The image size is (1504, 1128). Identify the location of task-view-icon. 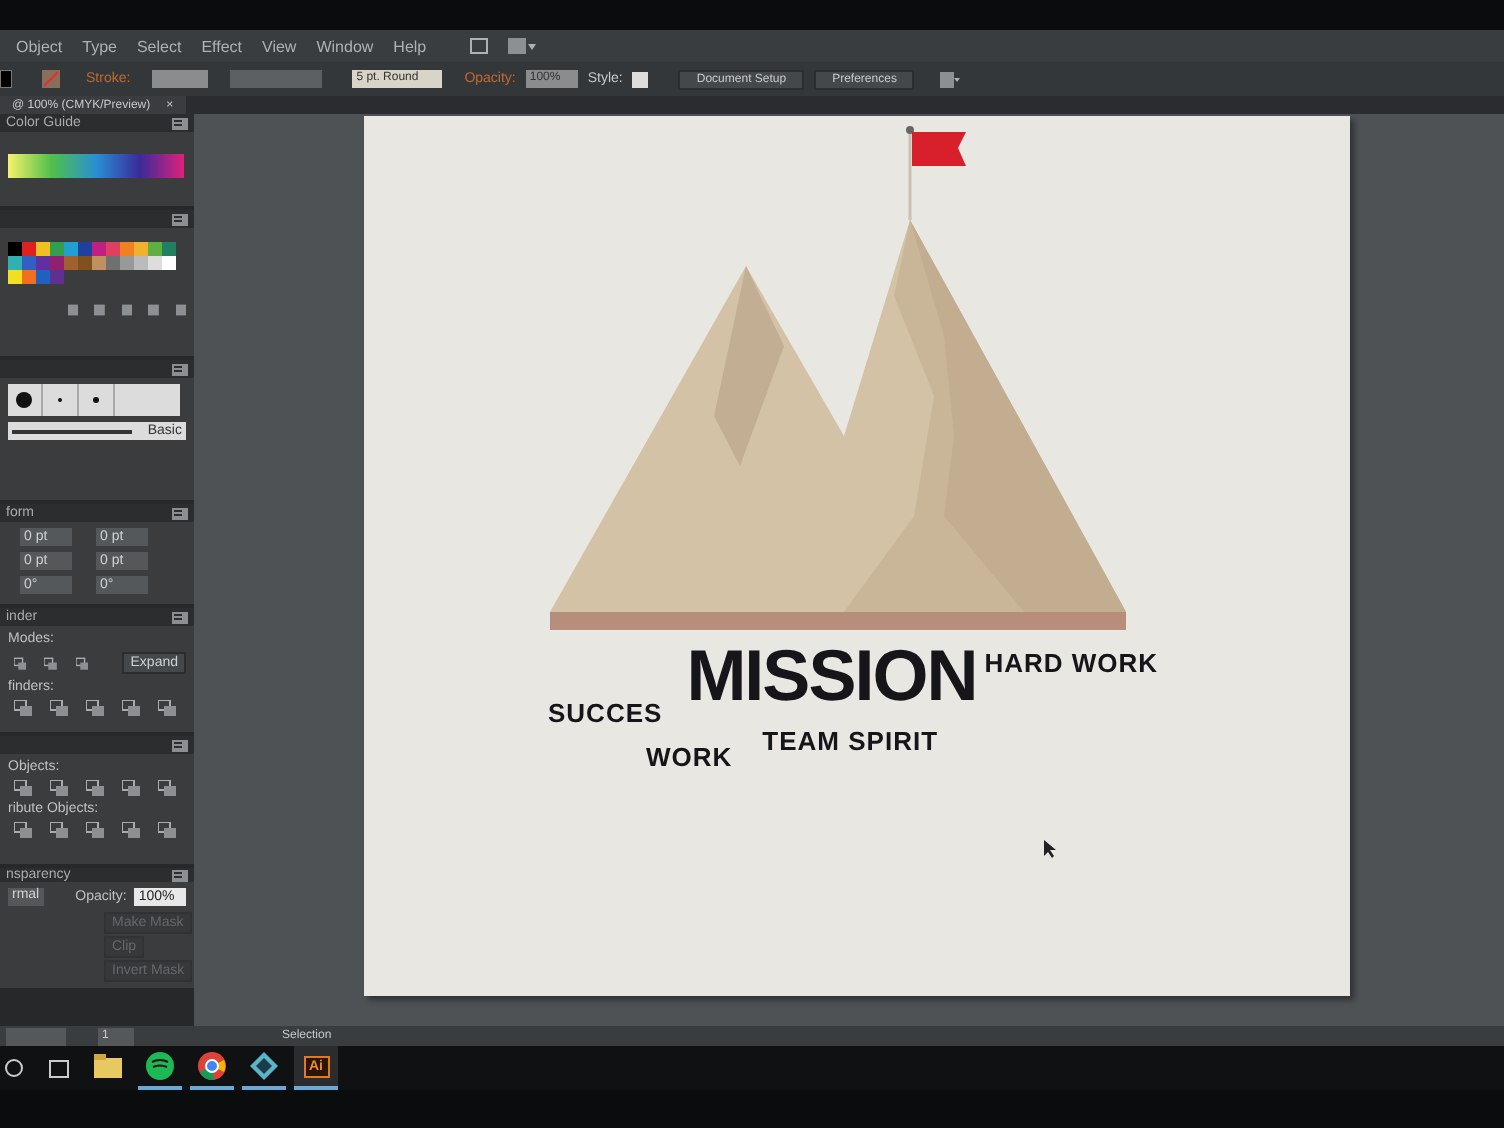
(59, 1068).